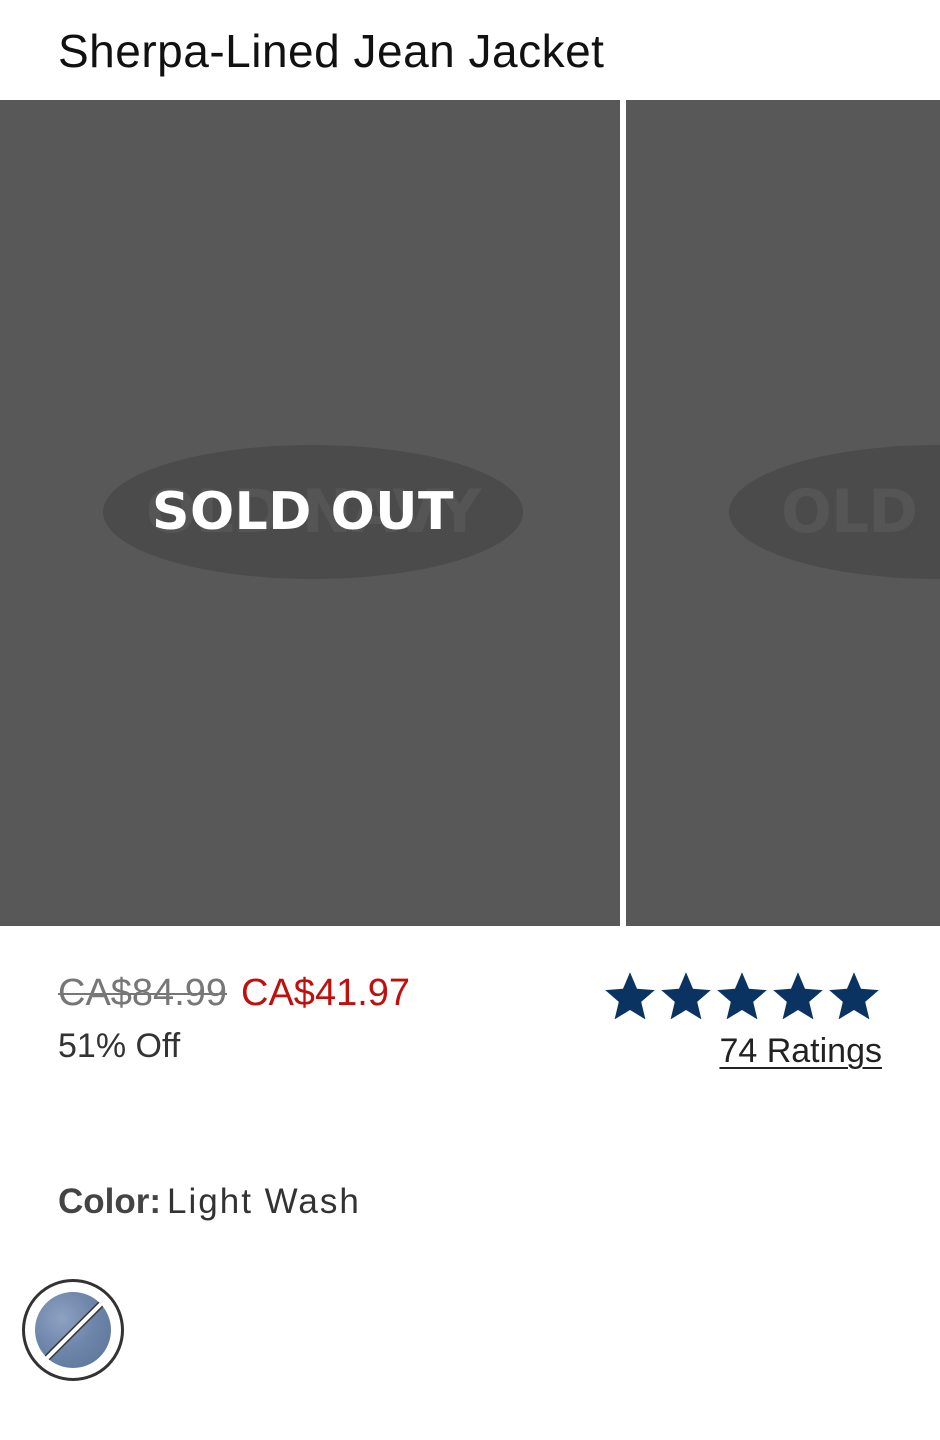 This screenshot has width=940, height=1440. I want to click on sold-out-overlay: SOLD OUT, so click(303, 512).